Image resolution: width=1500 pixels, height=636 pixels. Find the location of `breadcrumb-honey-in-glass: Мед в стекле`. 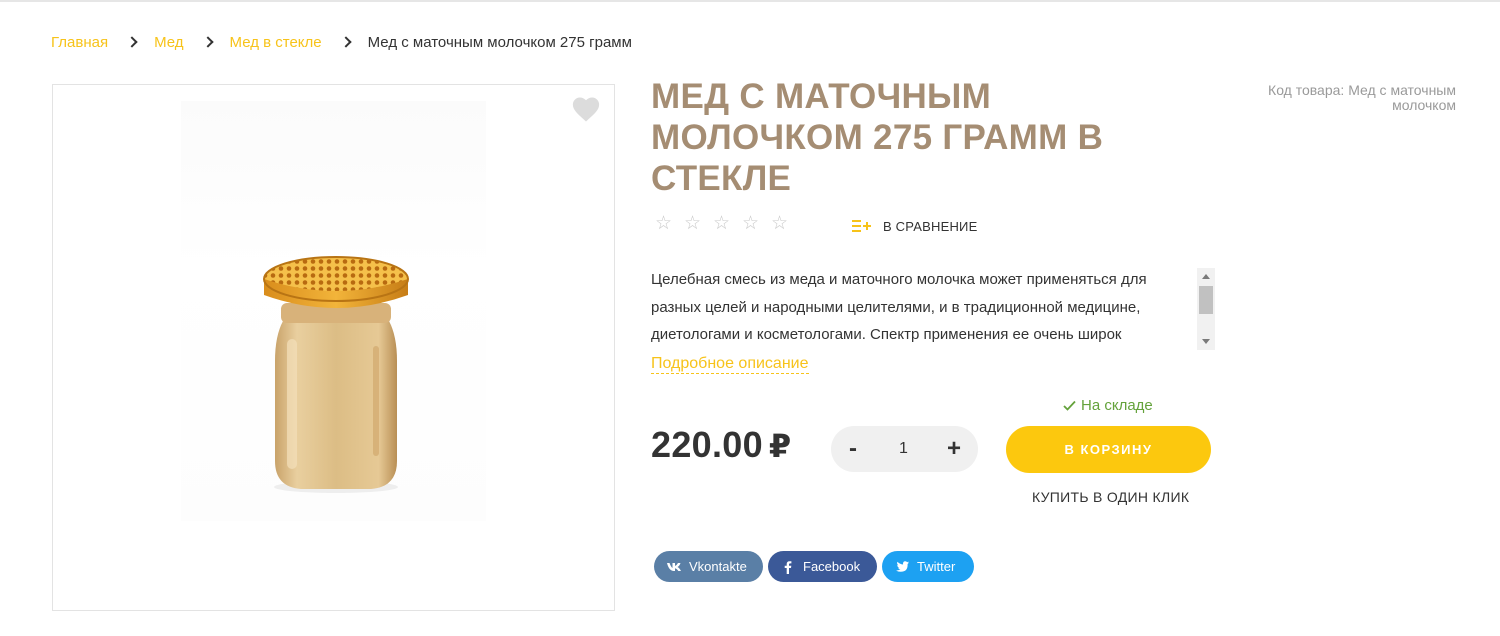

breadcrumb-honey-in-glass: Мед в стекле is located at coordinates (276, 42).